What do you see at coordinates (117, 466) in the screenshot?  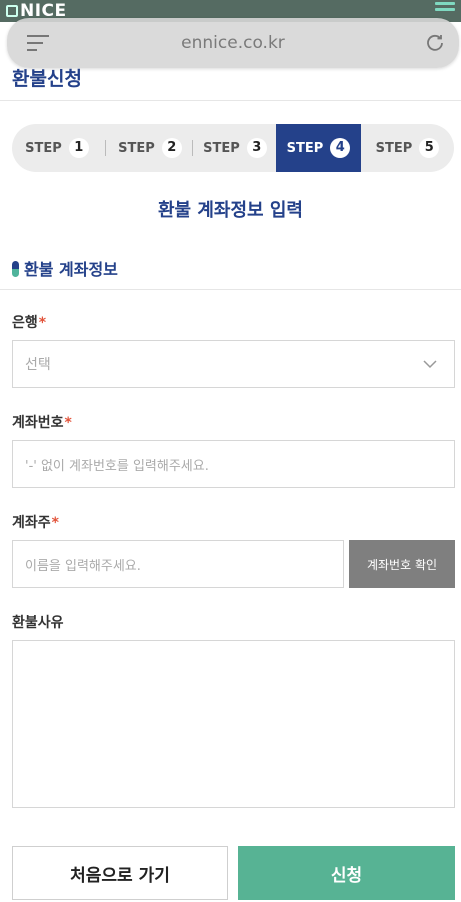 I see `account-number-placeholder: '-' 없이 계좌번호를 입력해주세요.` at bounding box center [117, 466].